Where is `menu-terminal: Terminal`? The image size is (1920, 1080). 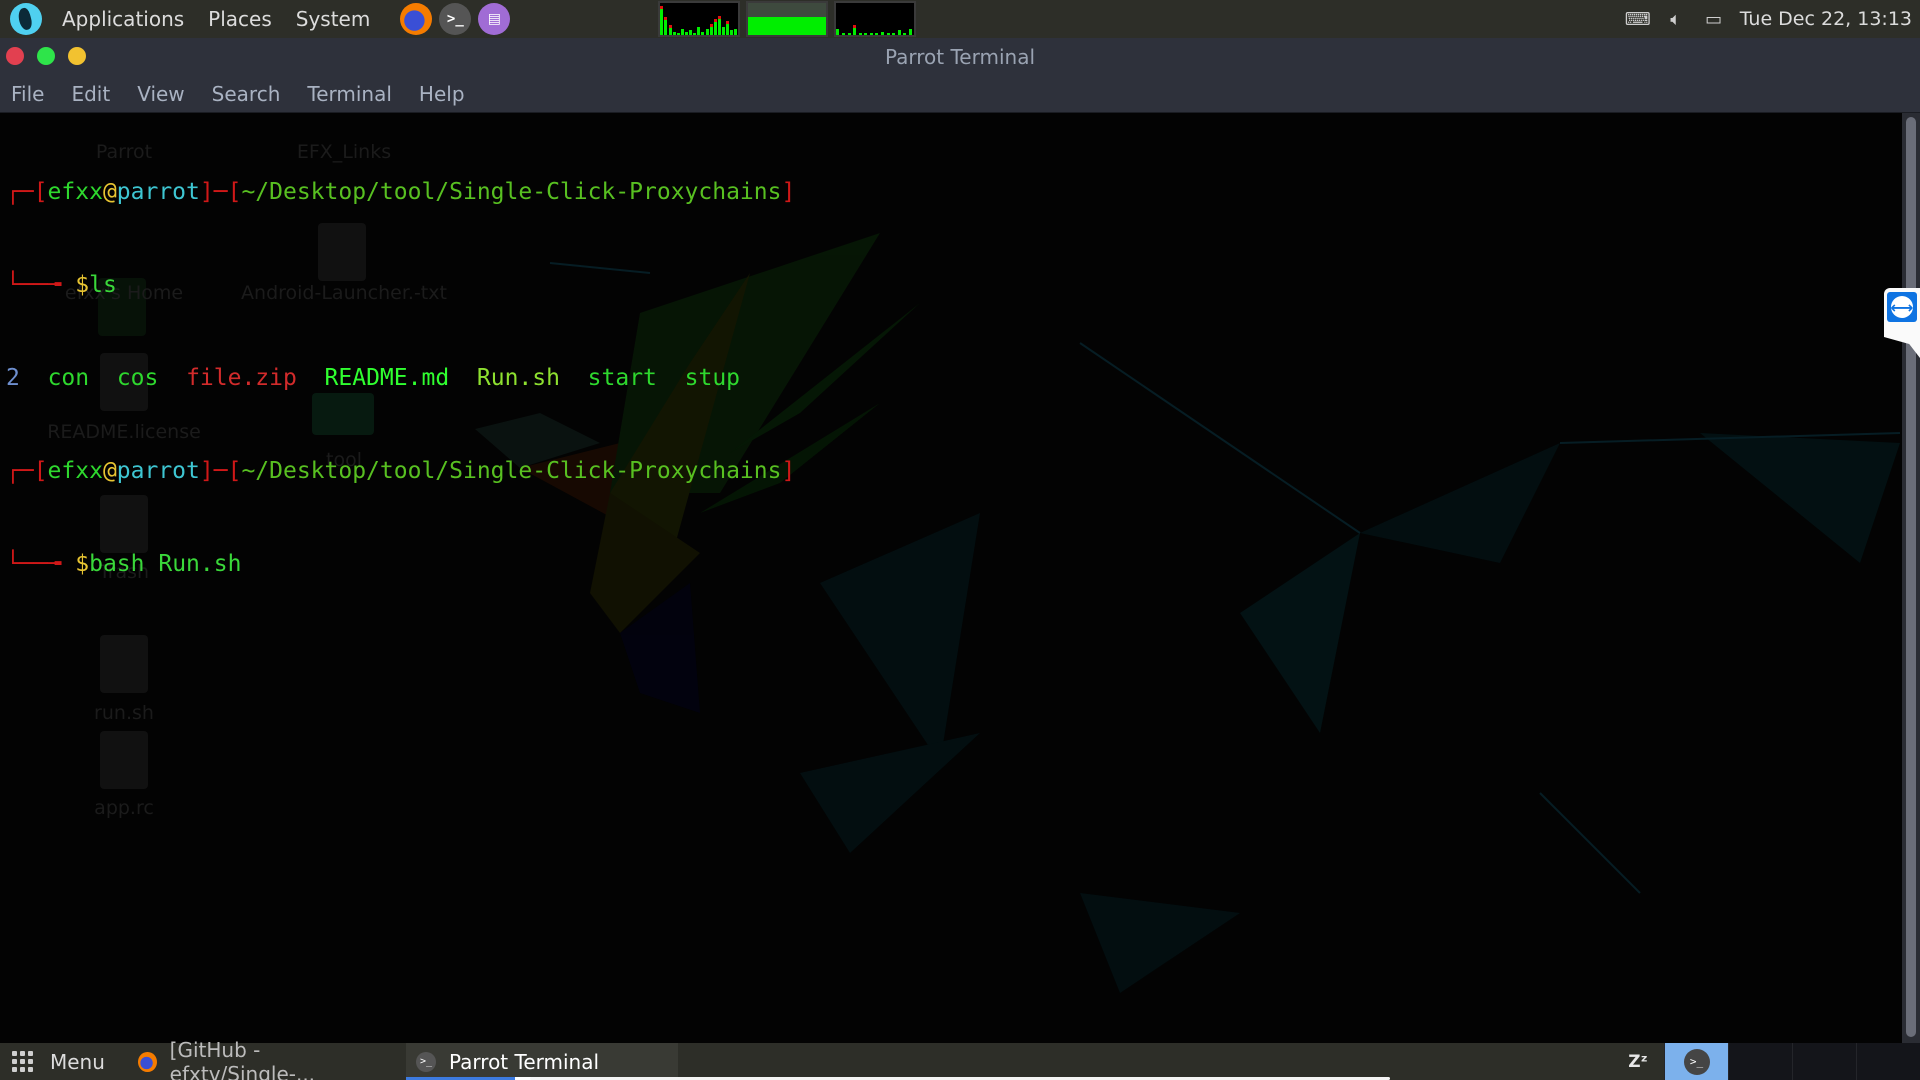
menu-terminal: Terminal is located at coordinates (349, 94).